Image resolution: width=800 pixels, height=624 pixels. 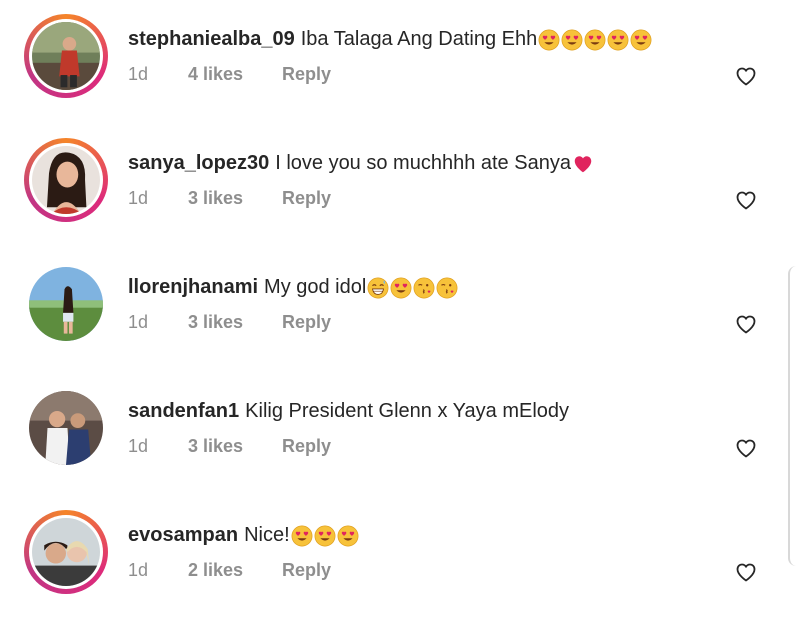 I want to click on comment-body: I love you so muchhhh ate Sanya, so click(x=423, y=163).